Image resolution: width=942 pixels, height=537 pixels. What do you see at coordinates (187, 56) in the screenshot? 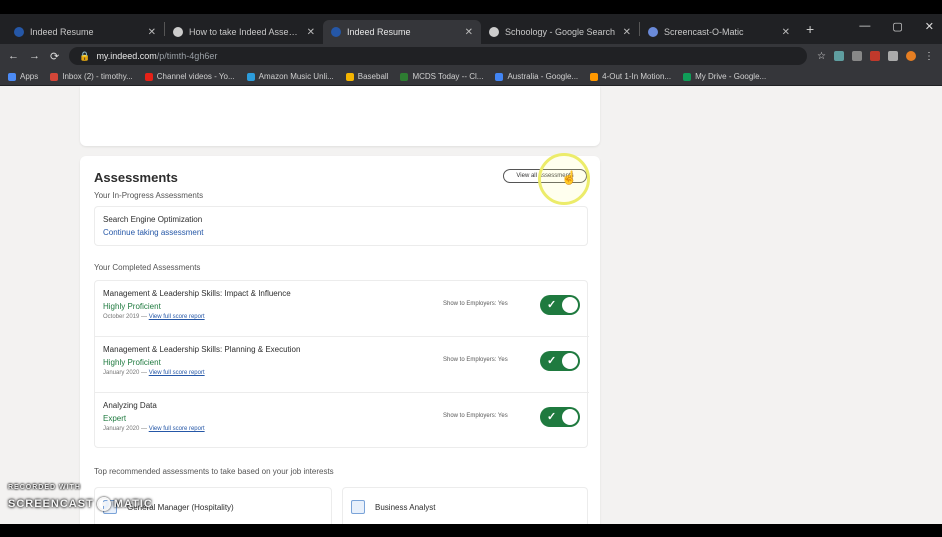
I see `address-path: /p/timth-4gh6er` at bounding box center [187, 56].